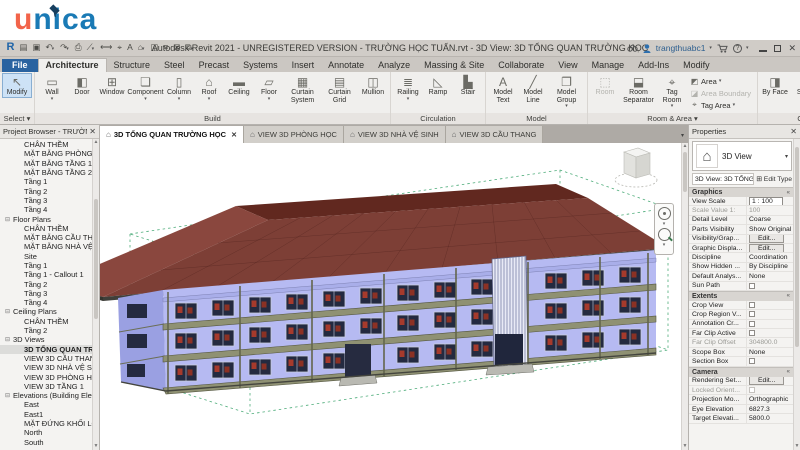  What do you see at coordinates (741, 258) in the screenshot?
I see `property-row: Discipline Coordination` at bounding box center [741, 258].